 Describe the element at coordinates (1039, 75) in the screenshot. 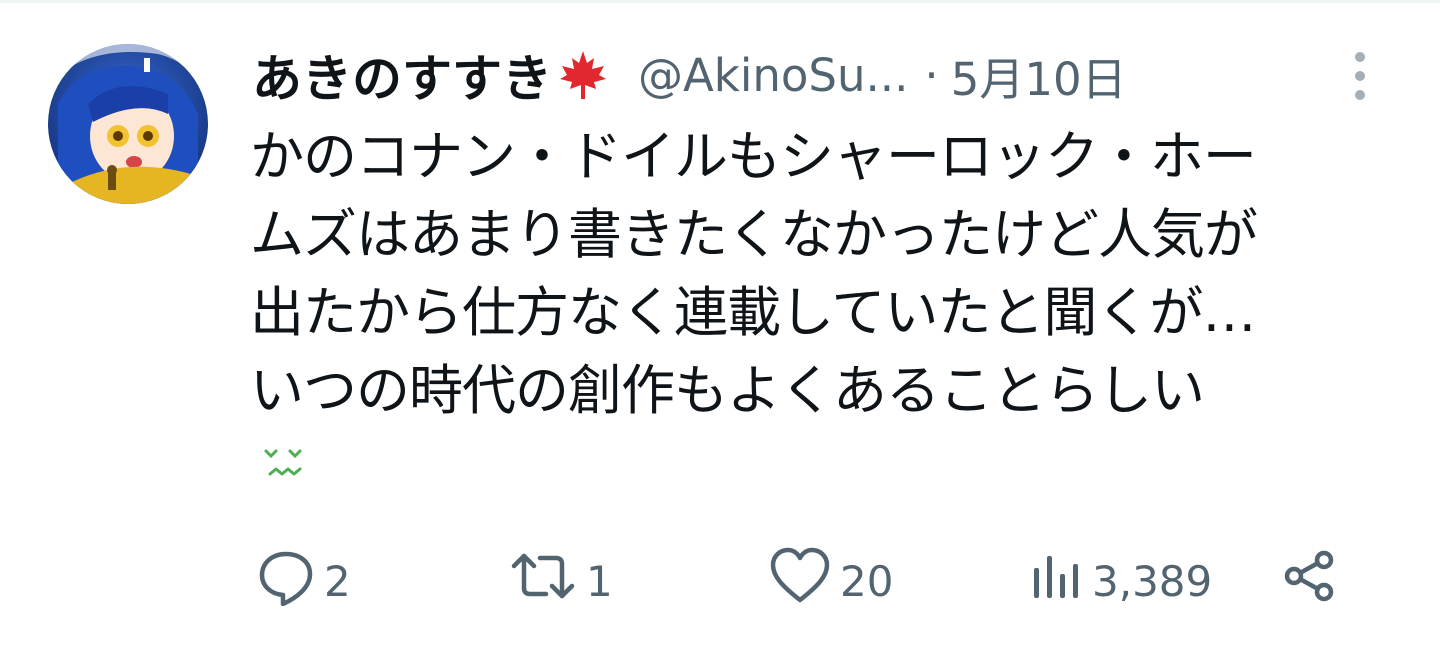

I see `tweet-date: 5月10日` at that location.